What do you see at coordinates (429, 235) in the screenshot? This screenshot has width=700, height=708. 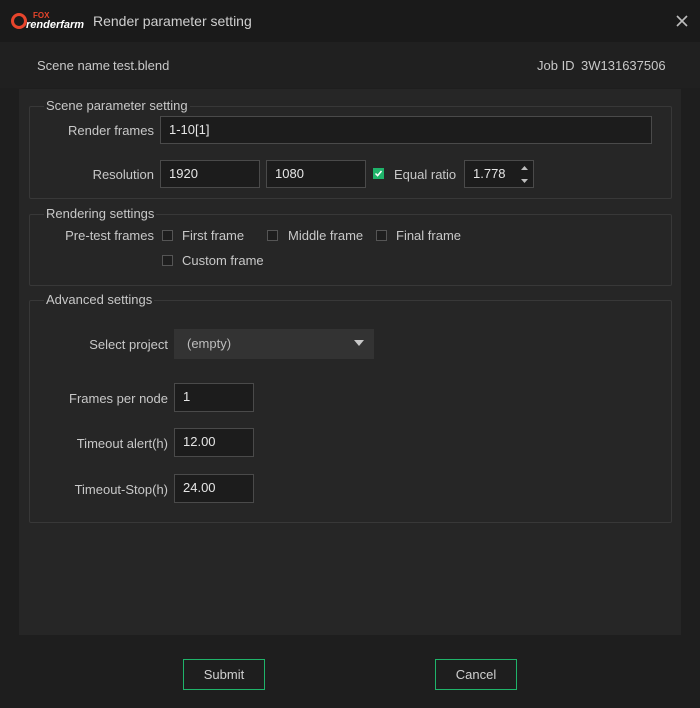 I see `final-frame-label: Final frame` at bounding box center [429, 235].